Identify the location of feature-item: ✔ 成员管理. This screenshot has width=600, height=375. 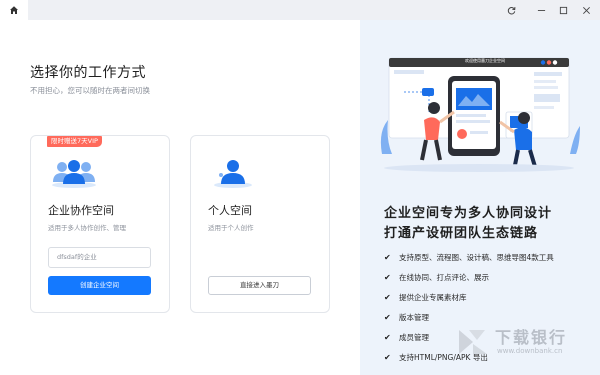
(406, 337).